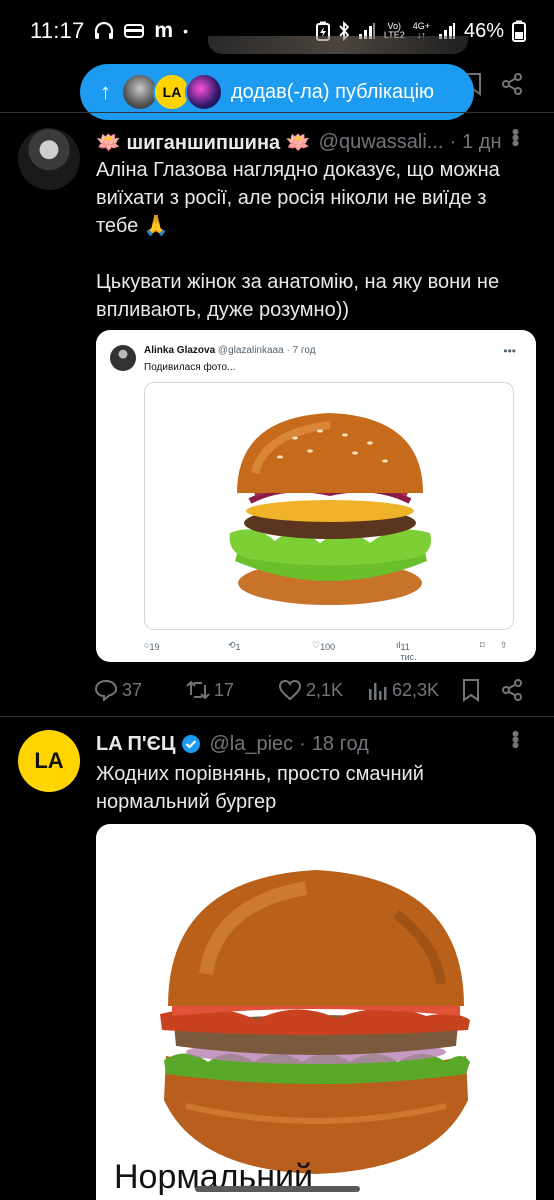  Describe the element at coordinates (191, 744) in the screenshot. I see `verified-icon` at that location.